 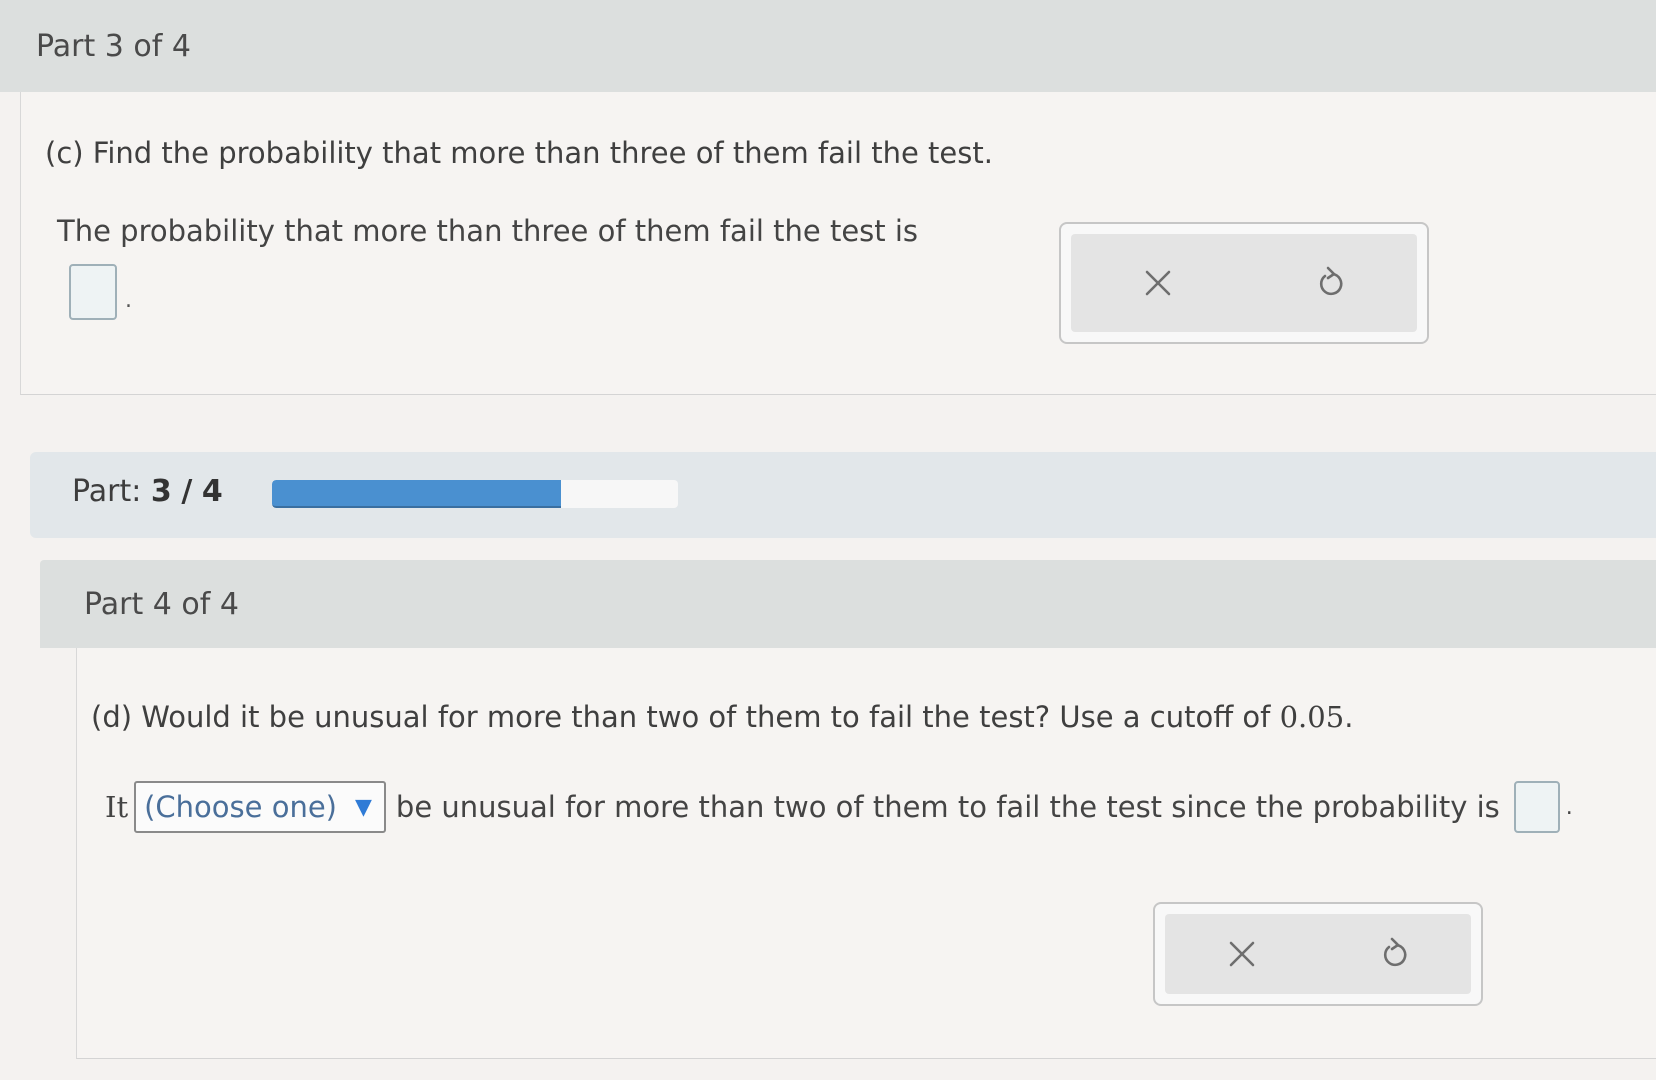 What do you see at coordinates (1569, 807) in the screenshot?
I see `part-4-answer-period: .` at bounding box center [1569, 807].